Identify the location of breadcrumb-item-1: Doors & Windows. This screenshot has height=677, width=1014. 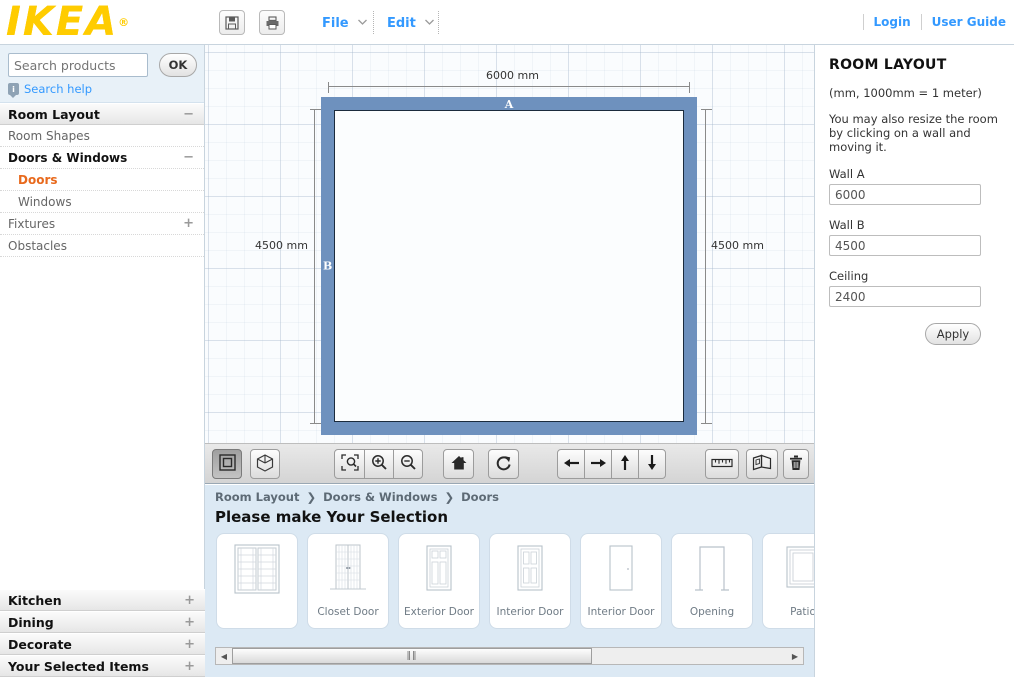
(380, 497).